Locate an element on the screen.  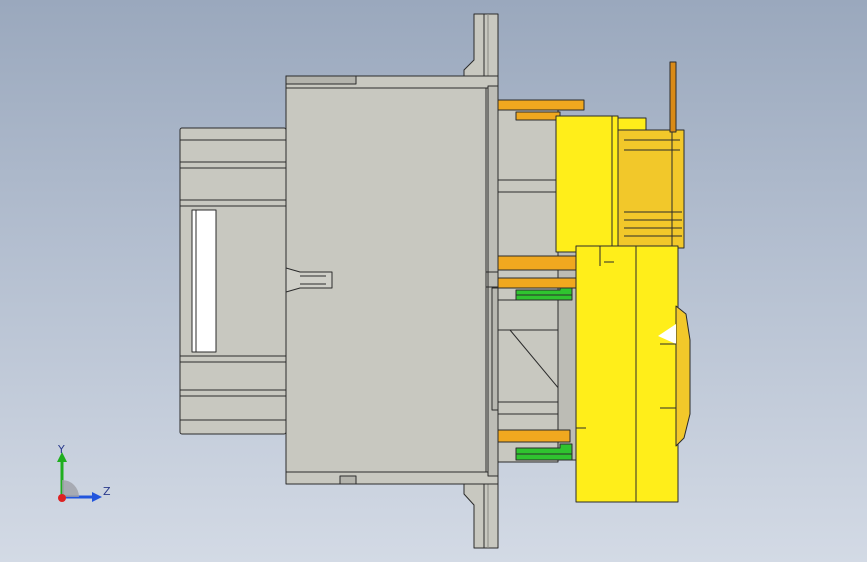
x-axis-dot is located at coordinates (62, 498).